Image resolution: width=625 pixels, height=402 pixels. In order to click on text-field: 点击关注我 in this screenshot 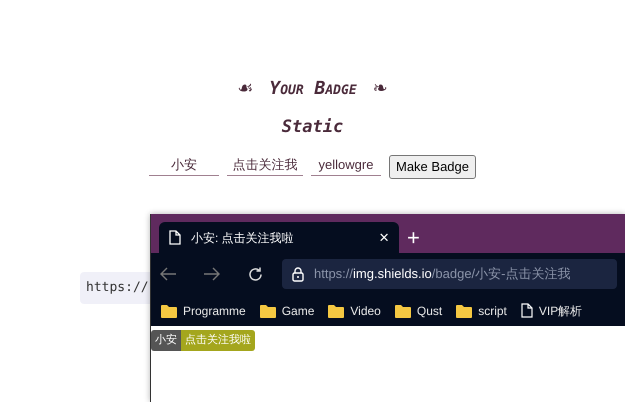, I will do `click(265, 165)`.